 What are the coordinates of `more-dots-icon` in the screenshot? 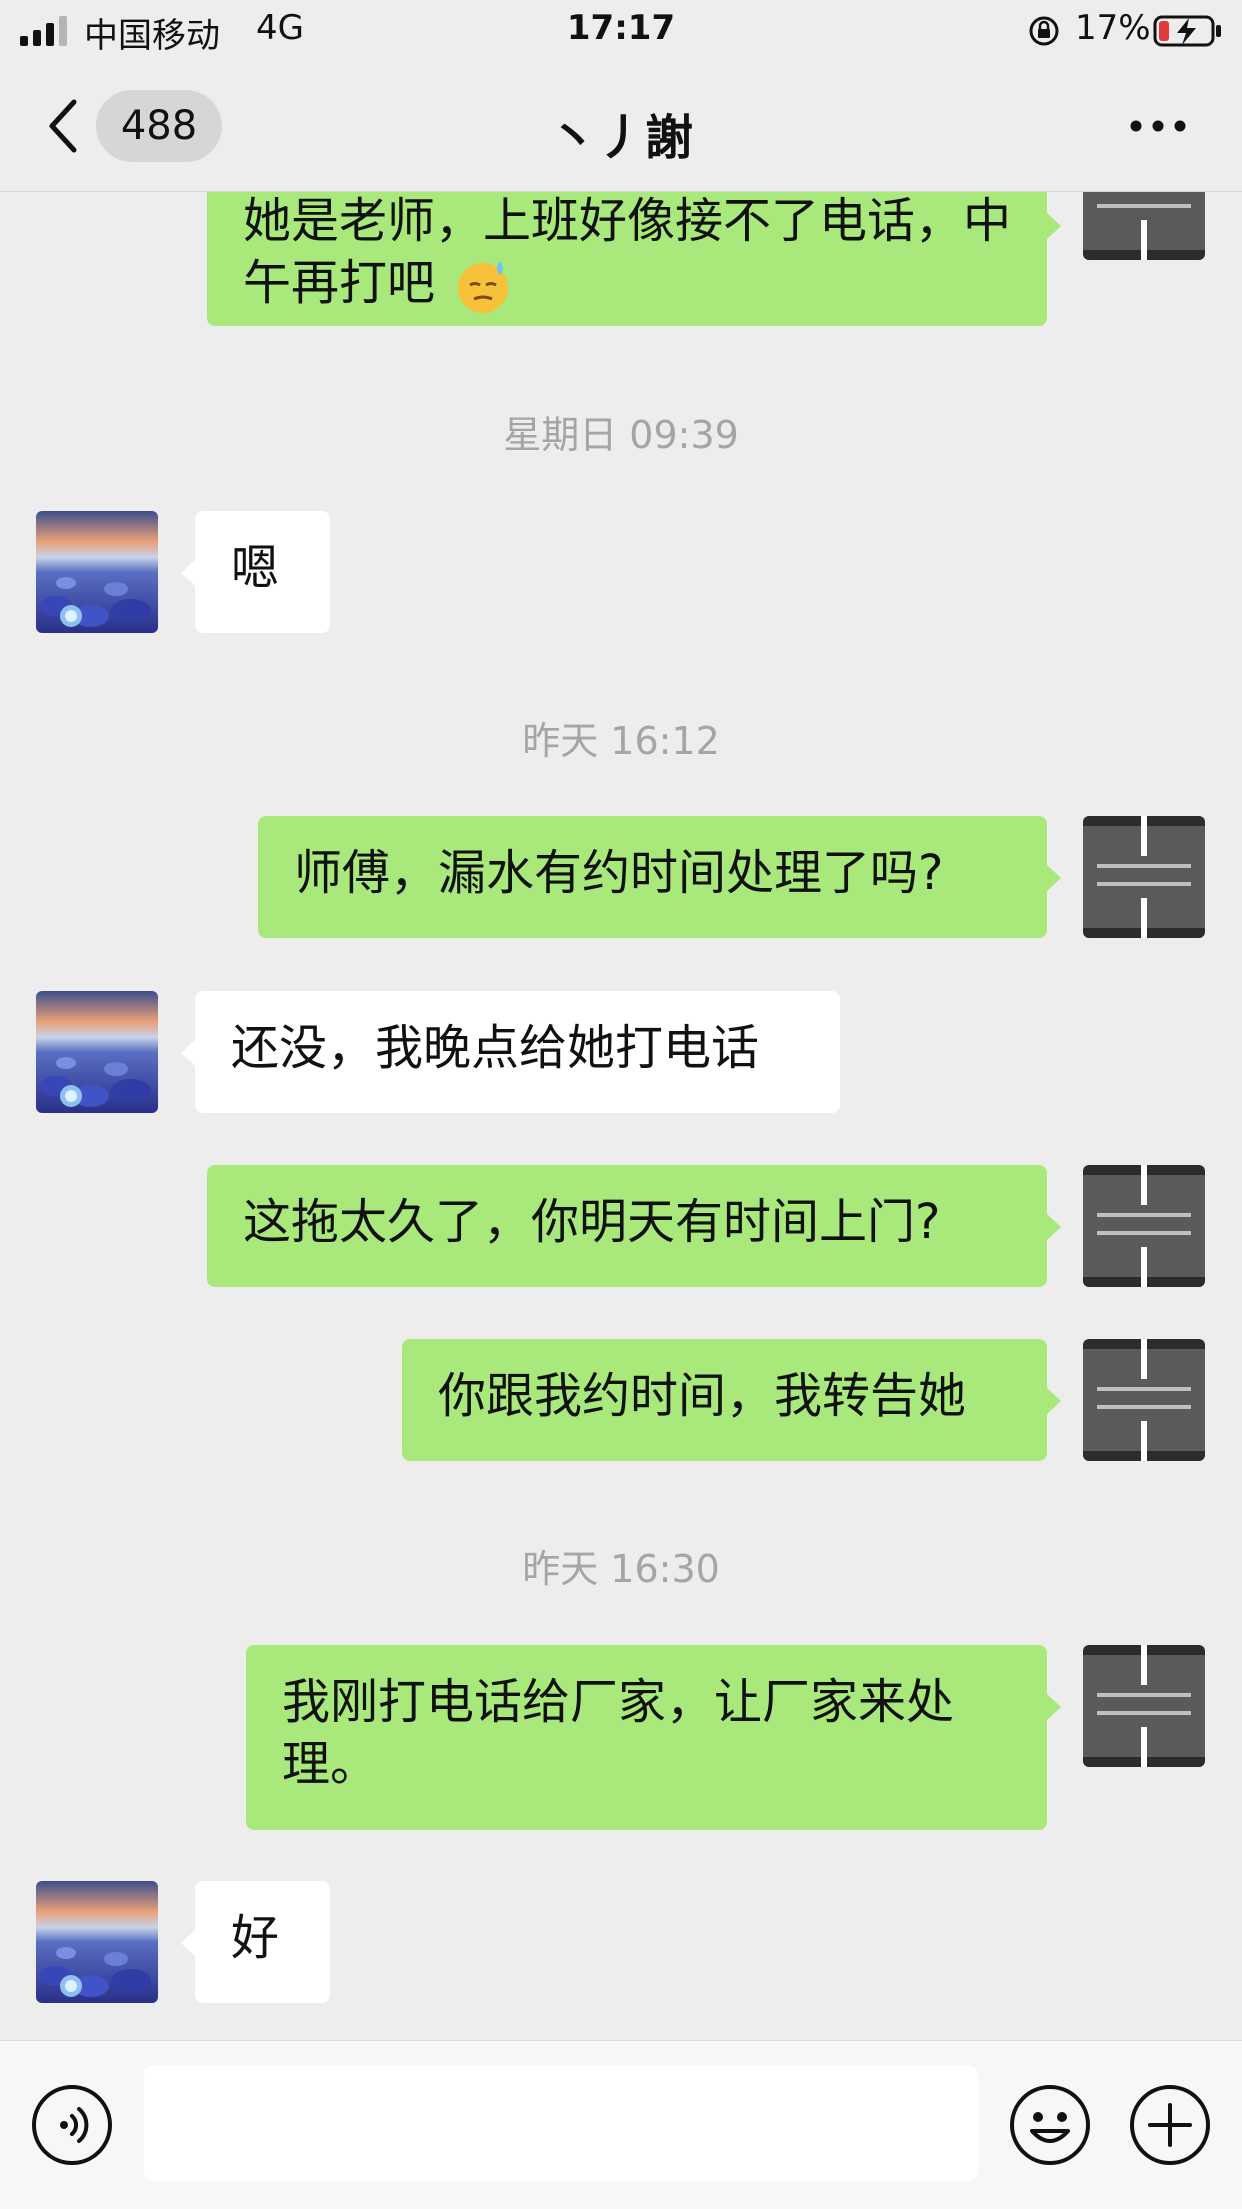 It's located at (1158, 126).